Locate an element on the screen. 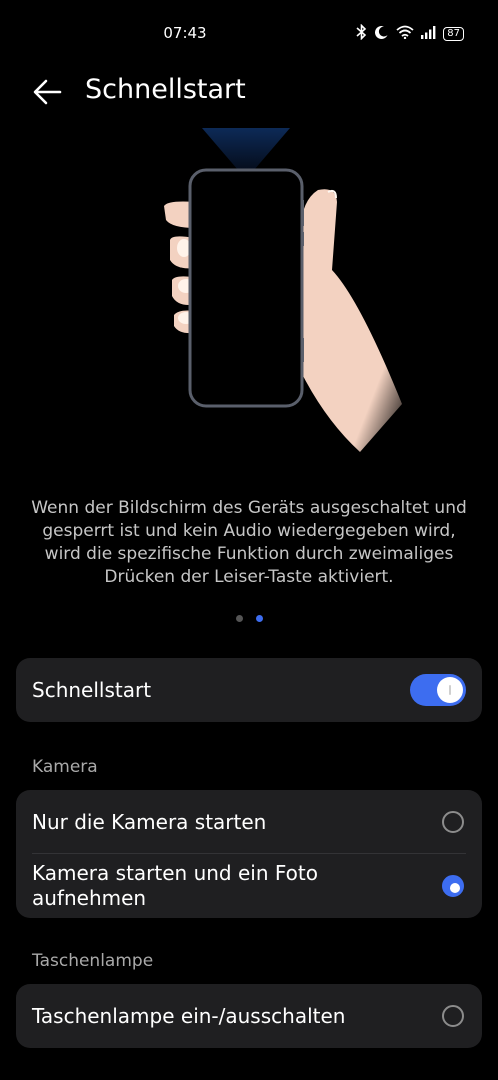  status-icons: 87 is located at coordinates (410, 33).